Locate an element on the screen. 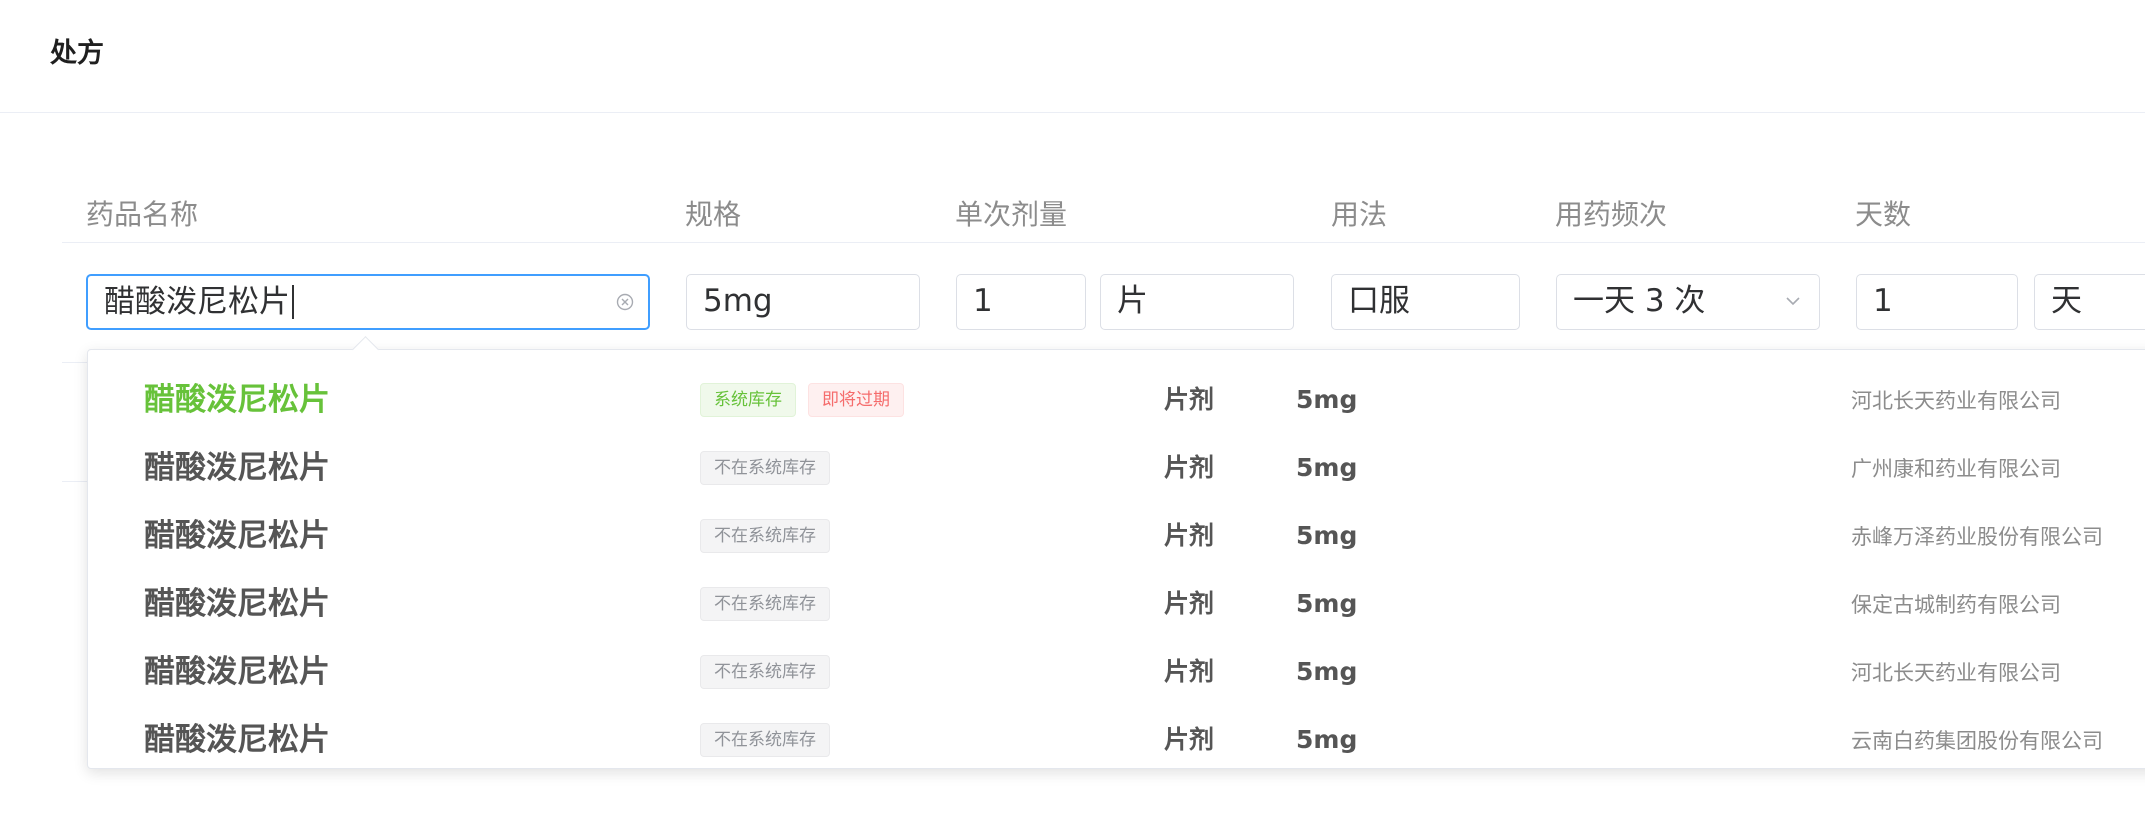 This screenshot has height=839, width=2145. column-header-frequency: 用药频次 is located at coordinates (1611, 214).